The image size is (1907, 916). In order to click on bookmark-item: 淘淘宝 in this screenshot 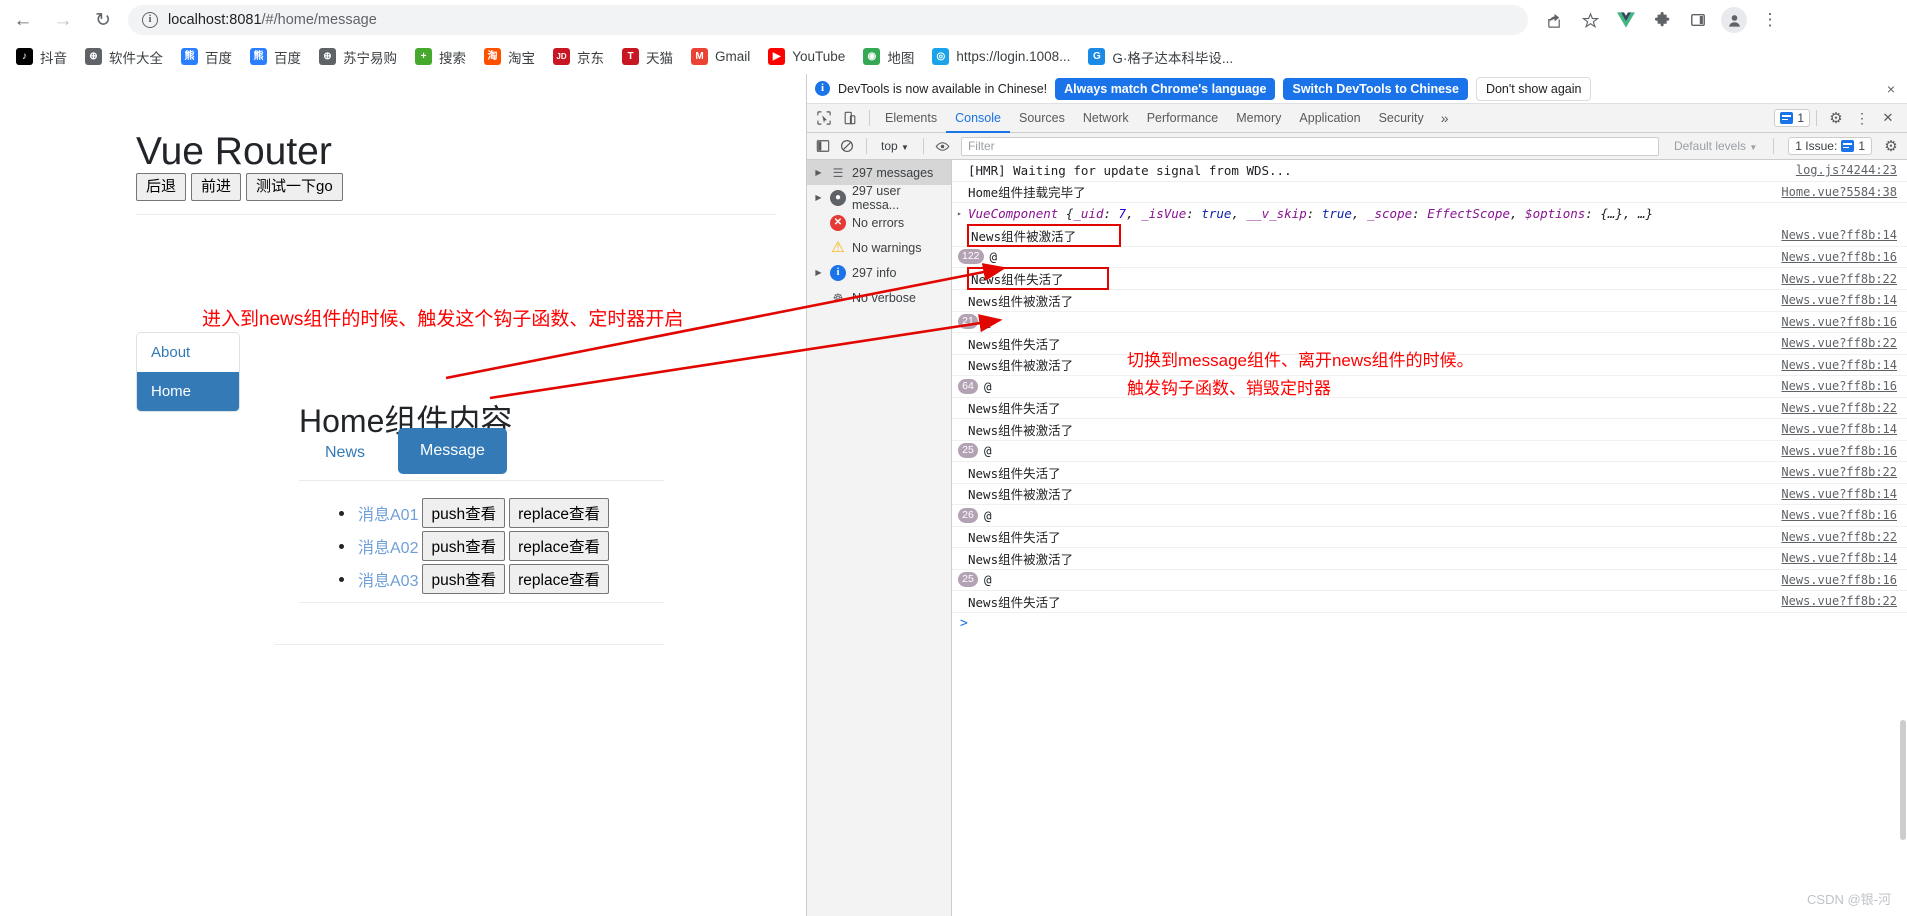, I will do `click(509, 57)`.